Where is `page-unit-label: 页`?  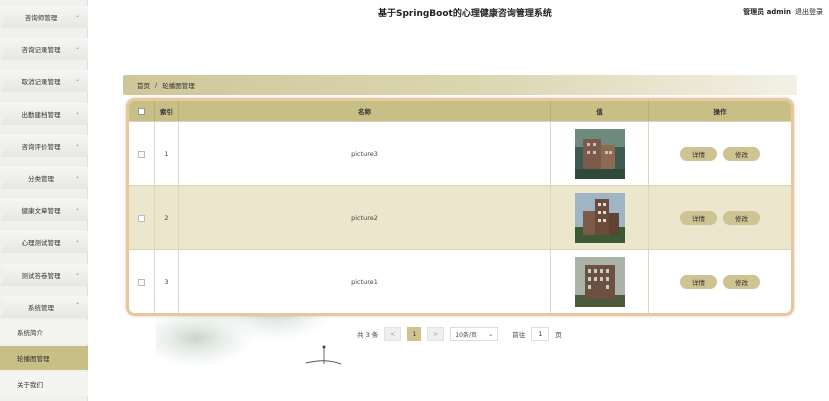 page-unit-label: 页 is located at coordinates (558, 335).